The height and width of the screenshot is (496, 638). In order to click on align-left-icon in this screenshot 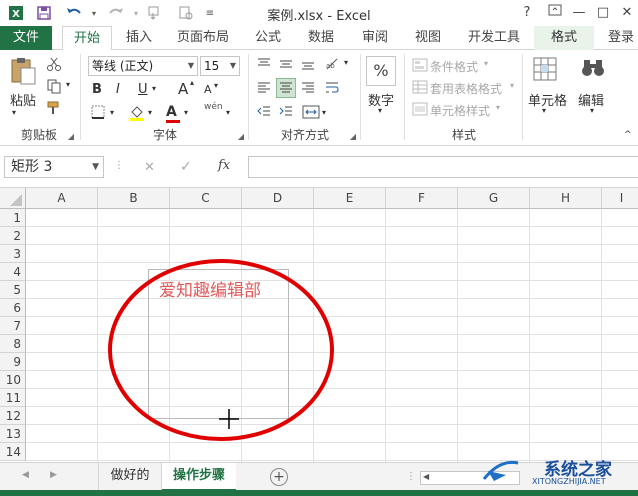, I will do `click(264, 89)`.